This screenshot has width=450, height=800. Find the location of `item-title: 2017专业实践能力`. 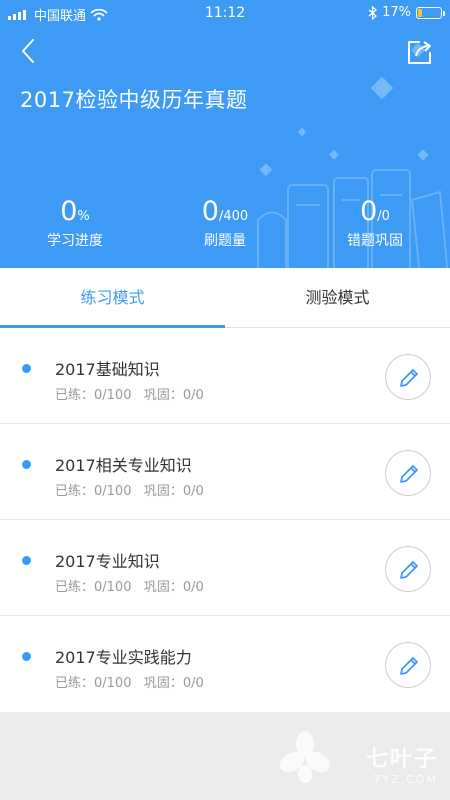

item-title: 2017专业实践能力 is located at coordinates (123, 657).